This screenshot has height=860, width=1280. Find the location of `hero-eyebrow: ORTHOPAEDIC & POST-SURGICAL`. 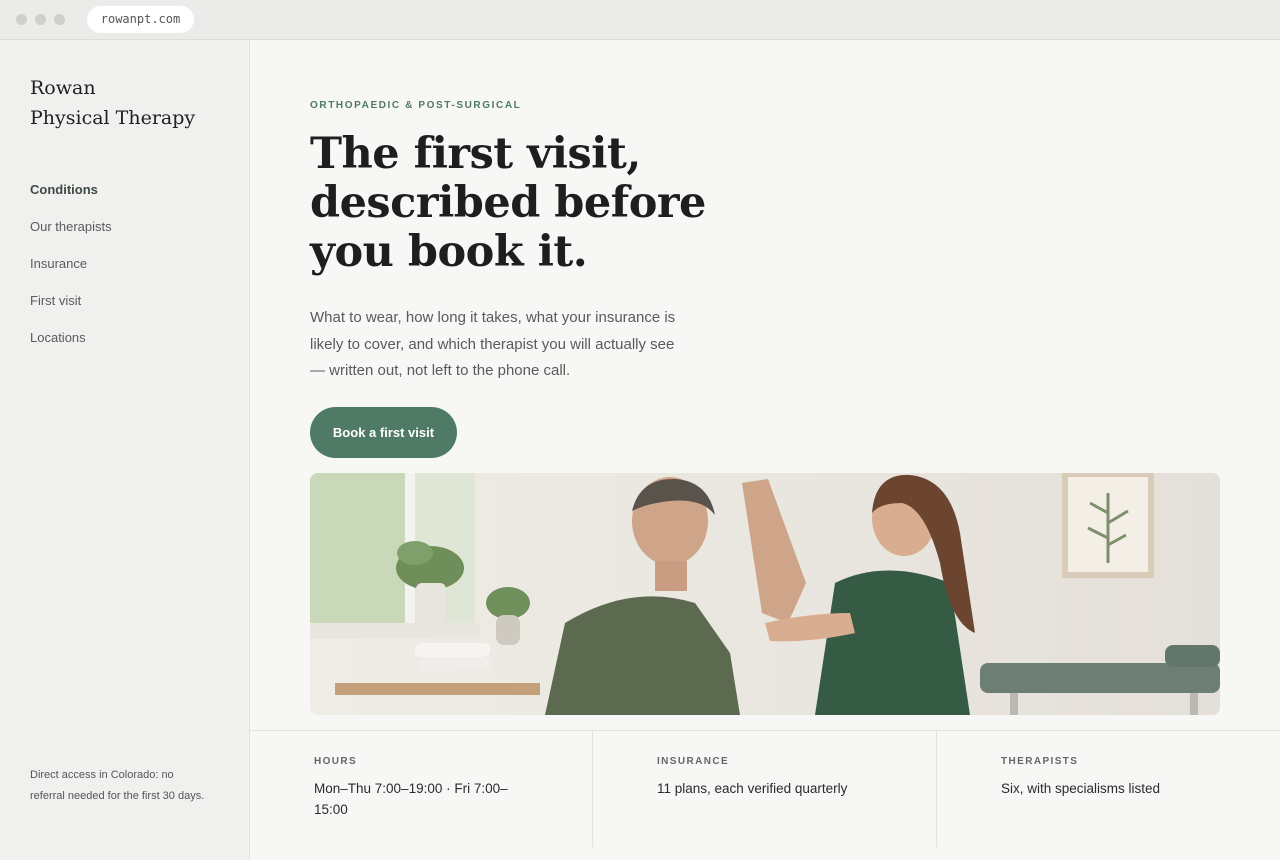

hero-eyebrow: ORTHOPAEDIC & POST-SURGICAL is located at coordinates (416, 105).